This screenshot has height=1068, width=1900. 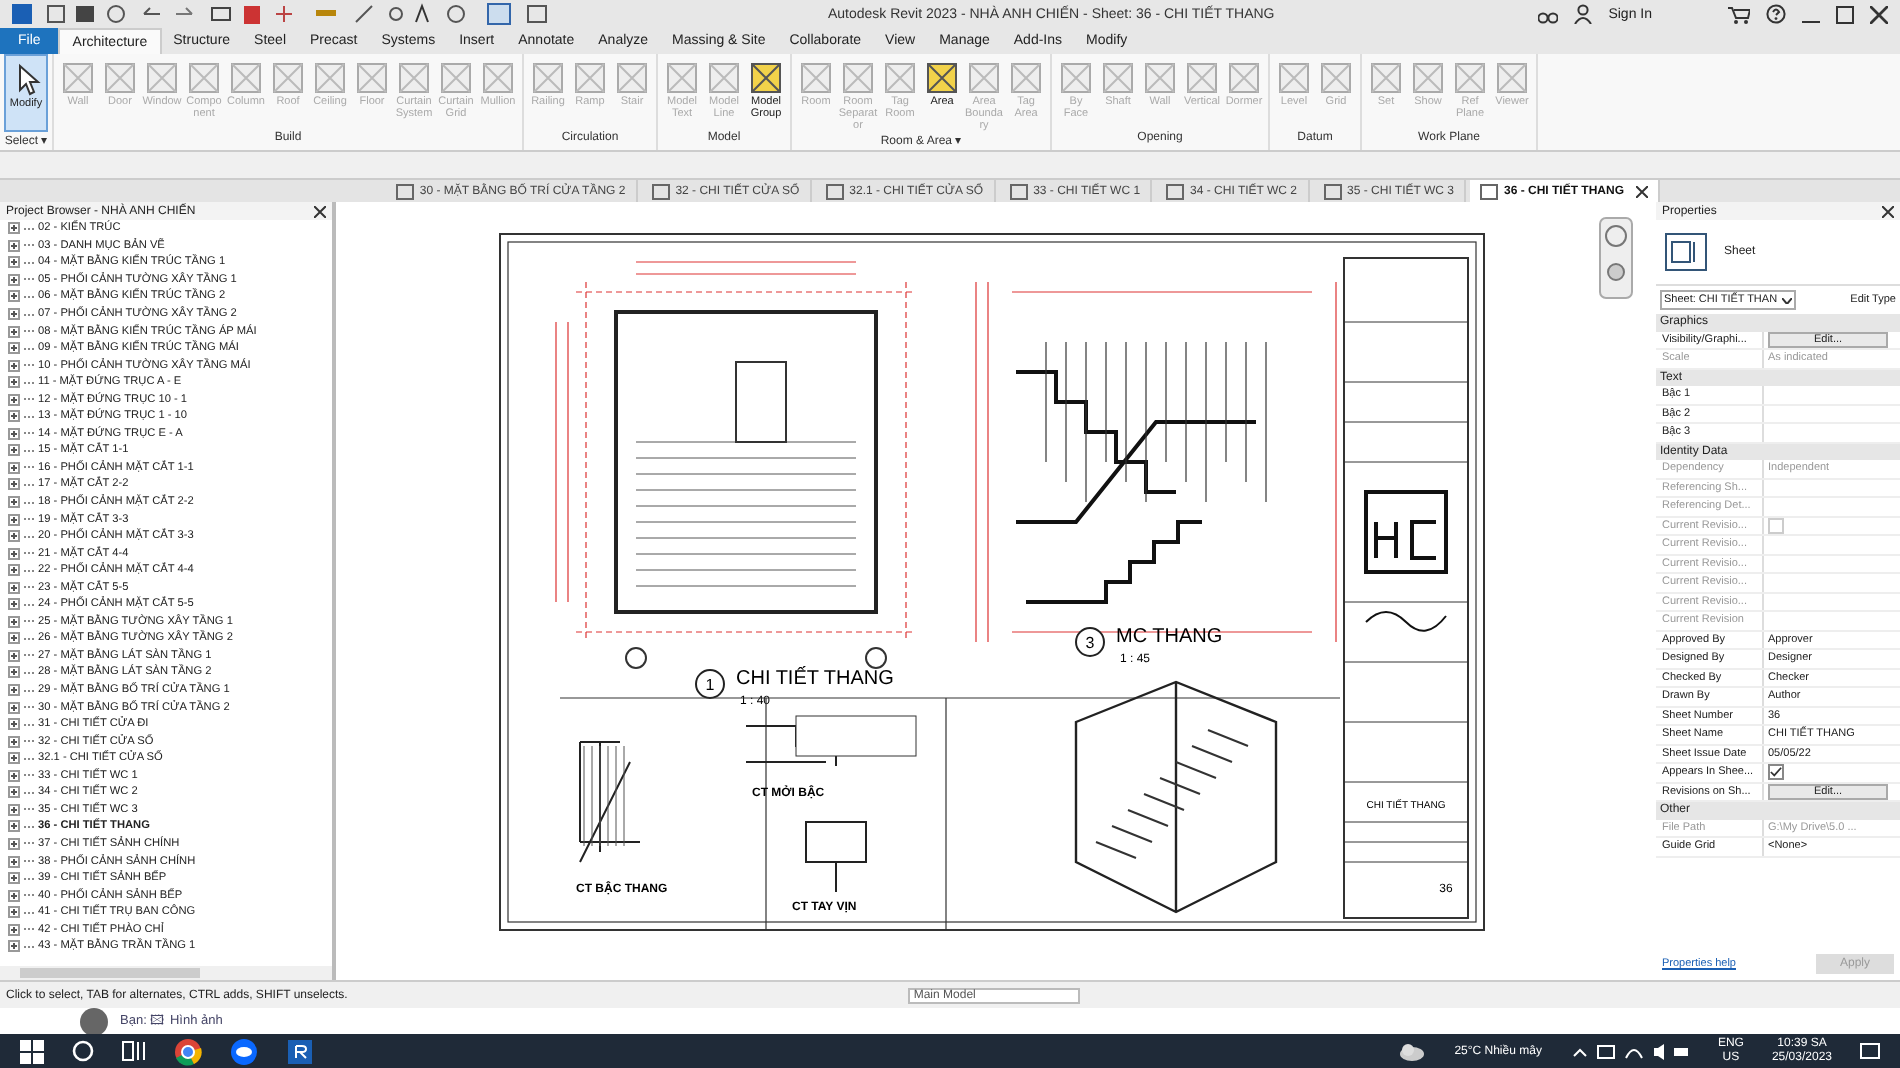 What do you see at coordinates (815, 679) in the screenshot?
I see `view-title: CHI TIẾT THANG` at bounding box center [815, 679].